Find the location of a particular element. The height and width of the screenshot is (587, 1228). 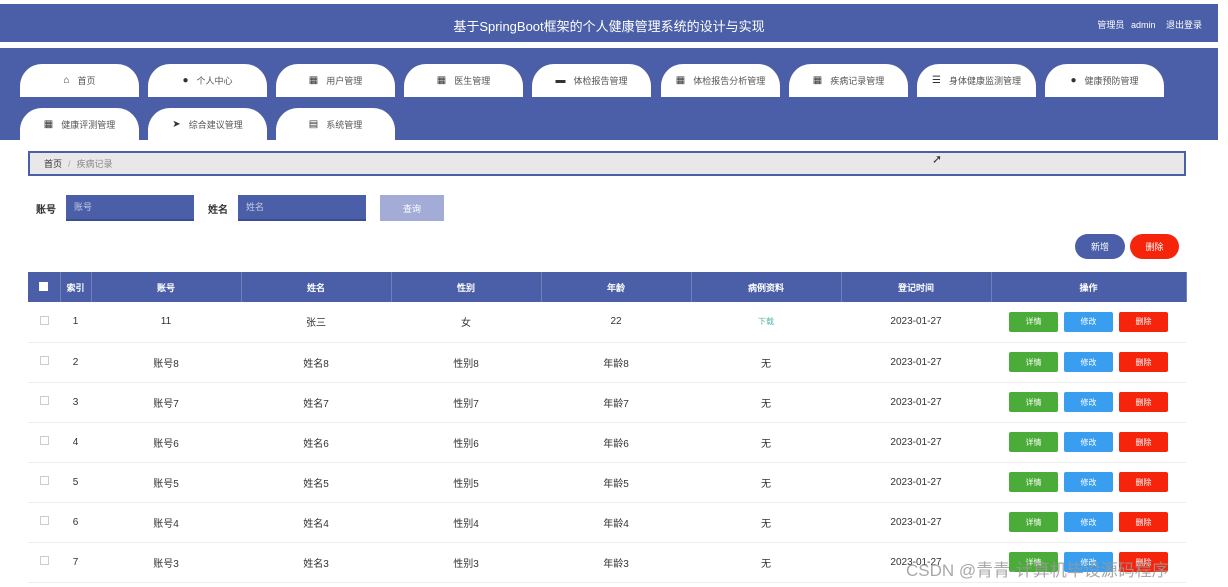

nav-tab: ▦ 医生管理 is located at coordinates (463, 80).